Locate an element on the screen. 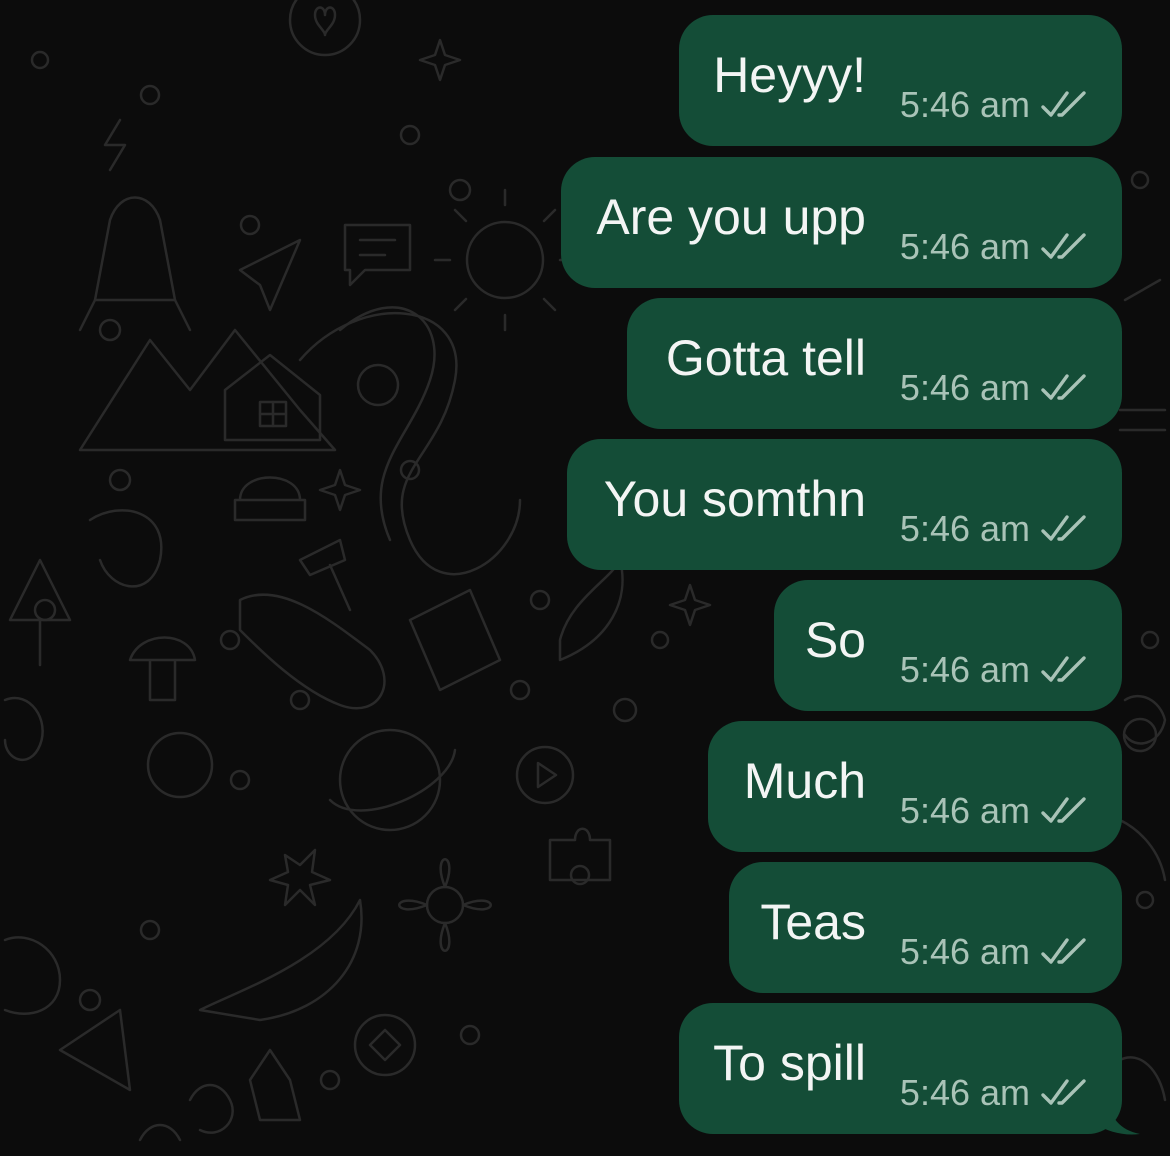  message-bubble: Are you upp 5:46 am is located at coordinates (841, 222).